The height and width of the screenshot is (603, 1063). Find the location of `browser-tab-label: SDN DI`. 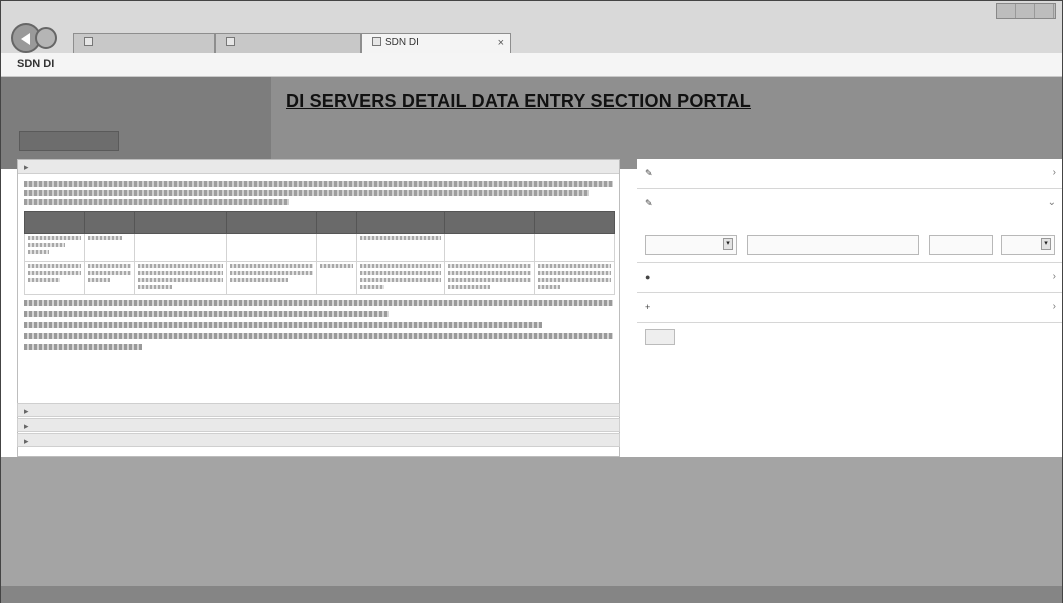

browser-tab-label: SDN DI is located at coordinates (402, 42).